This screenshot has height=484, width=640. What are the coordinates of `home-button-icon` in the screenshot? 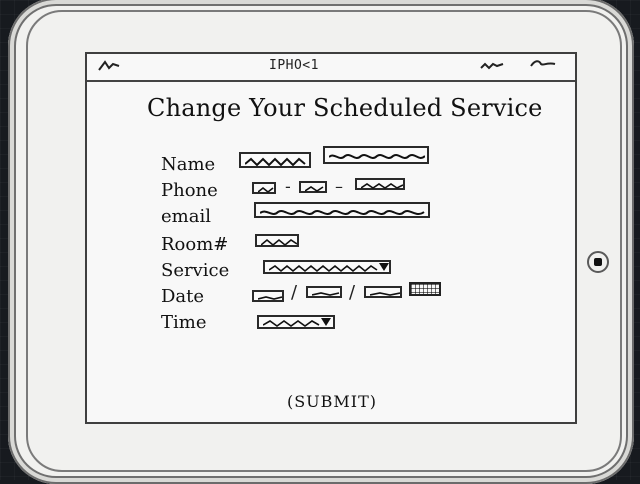 It's located at (598, 262).